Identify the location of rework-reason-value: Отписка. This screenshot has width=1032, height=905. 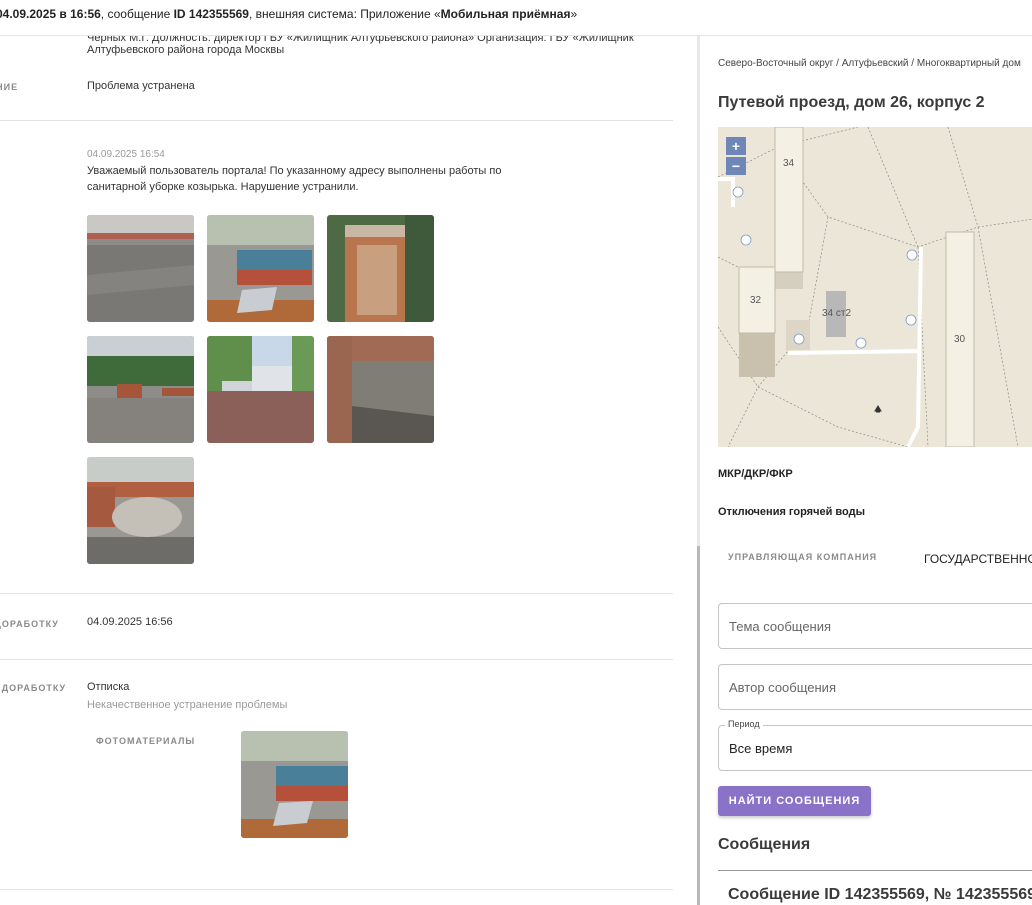
(108, 687).